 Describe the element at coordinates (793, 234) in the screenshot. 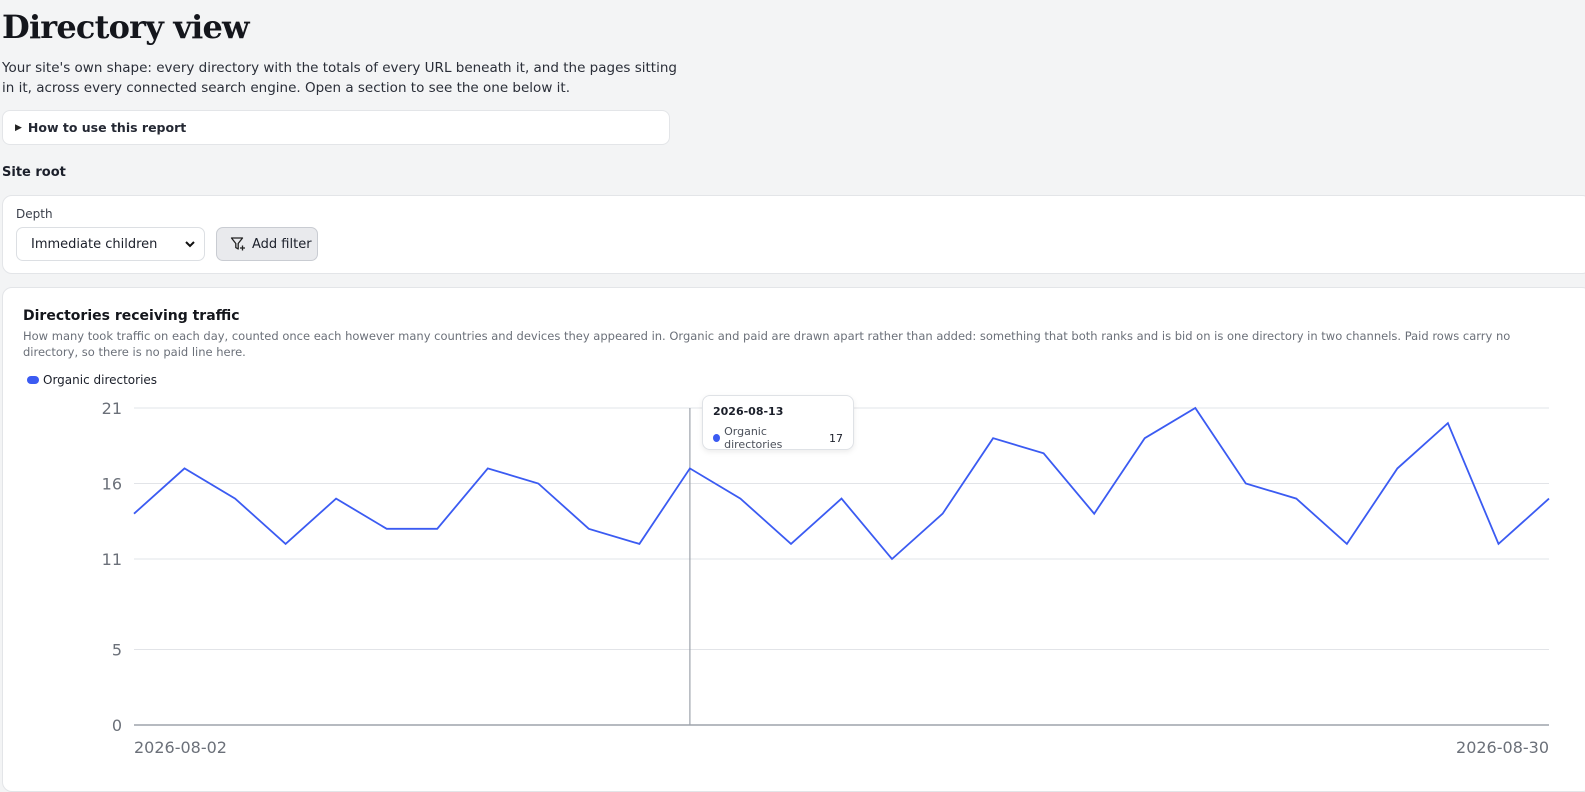

I see `filter-card: Depth Immediate children Add filter` at that location.